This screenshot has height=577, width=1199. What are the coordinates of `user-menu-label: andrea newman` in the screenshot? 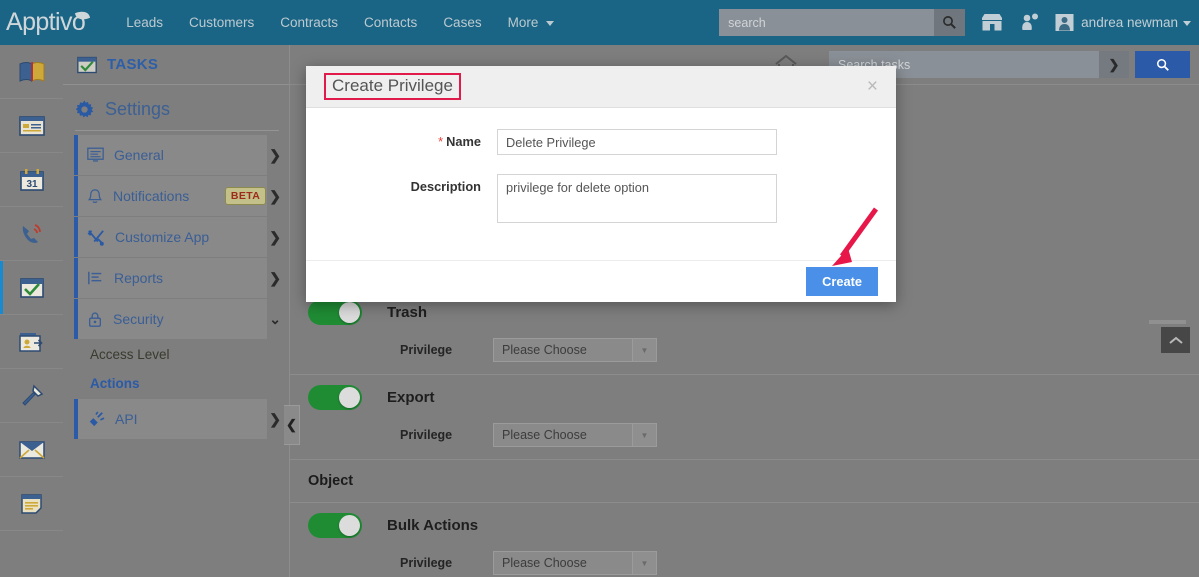 It's located at (1136, 22).